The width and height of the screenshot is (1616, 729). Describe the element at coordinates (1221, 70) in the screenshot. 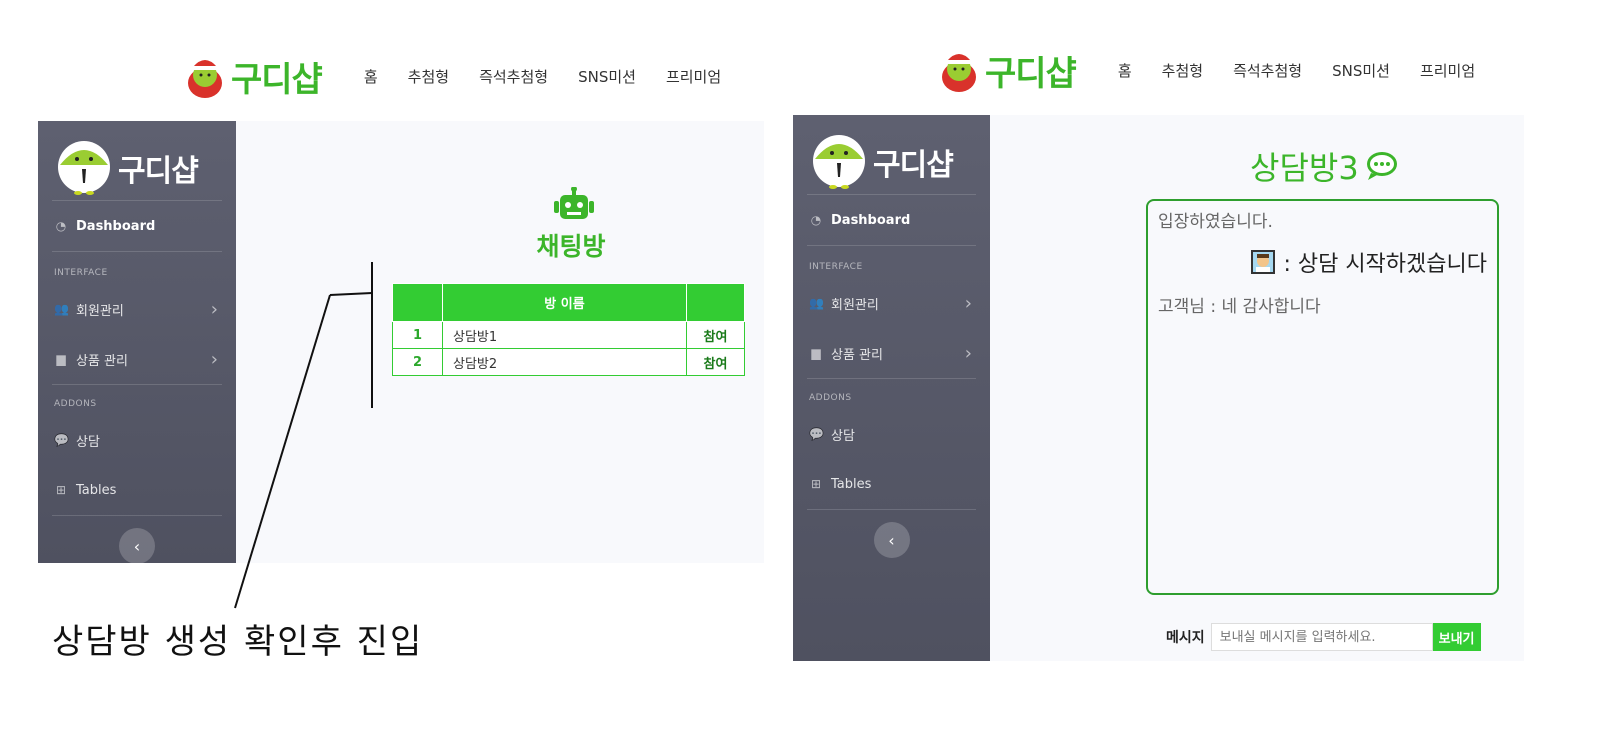

I see `right-top-nav: 구디샵 홈 추첨형 즉석추첨형 SNS미션 프리미엄` at that location.